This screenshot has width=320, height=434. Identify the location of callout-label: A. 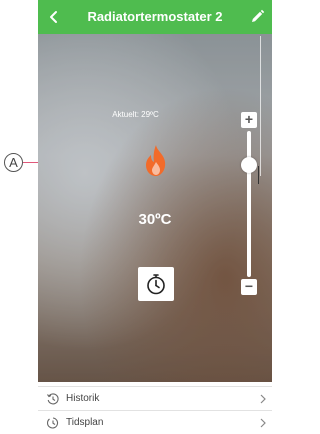
(13, 162).